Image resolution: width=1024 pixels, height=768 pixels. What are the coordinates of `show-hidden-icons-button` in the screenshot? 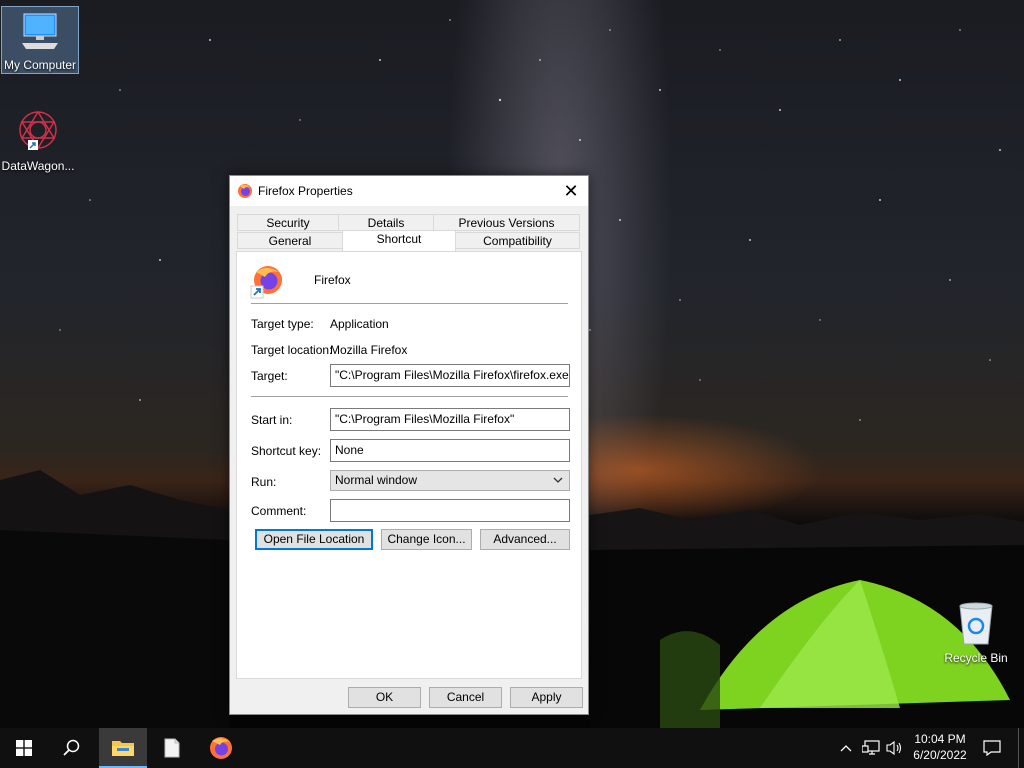 It's located at (846, 748).